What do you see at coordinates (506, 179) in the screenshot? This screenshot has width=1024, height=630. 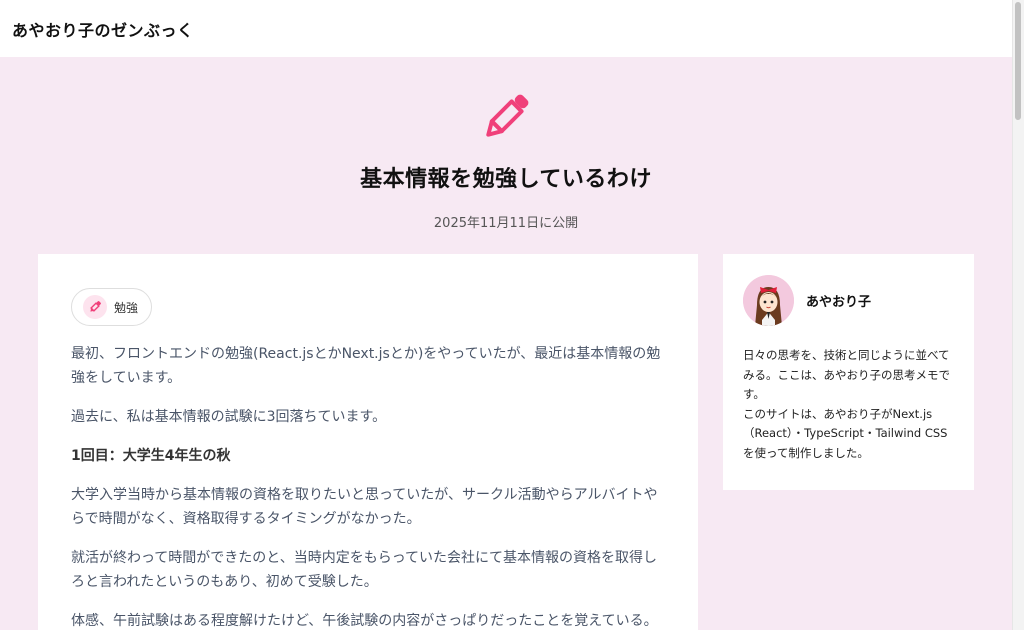 I see `post-title: 基本情報を勉強しているわけ` at bounding box center [506, 179].